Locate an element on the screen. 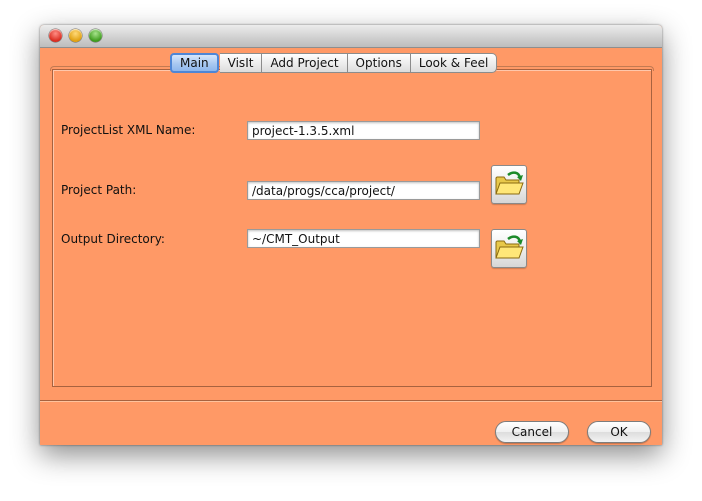 This screenshot has width=702, height=501. footer-separator is located at coordinates (351, 401).